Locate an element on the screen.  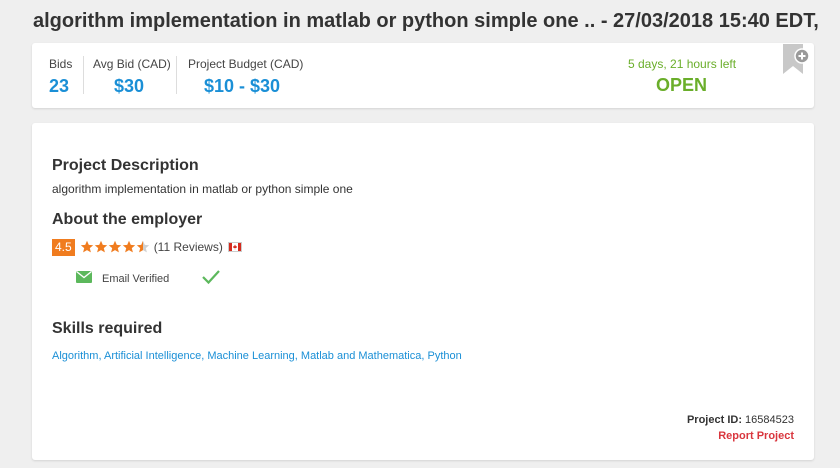
skills-heading: Skills required is located at coordinates (107, 328).